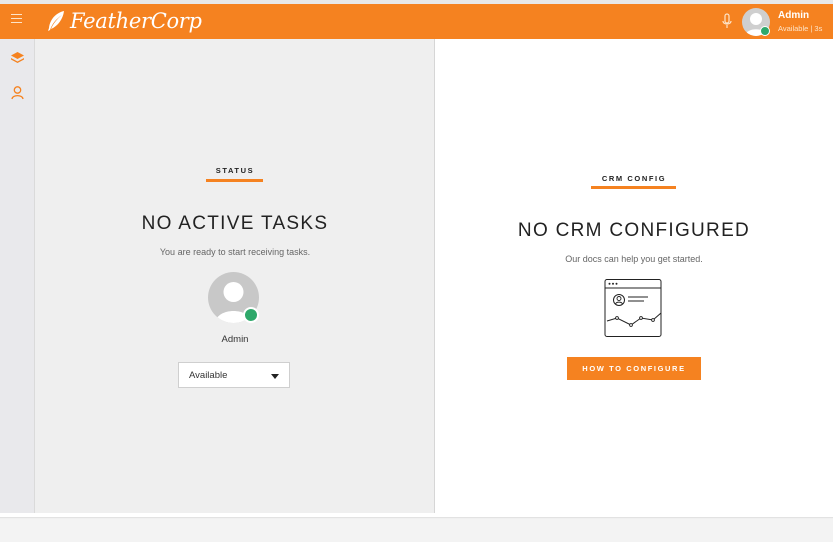 The image size is (833, 542). What do you see at coordinates (416, 530) in the screenshot?
I see `footer-bar` at bounding box center [416, 530].